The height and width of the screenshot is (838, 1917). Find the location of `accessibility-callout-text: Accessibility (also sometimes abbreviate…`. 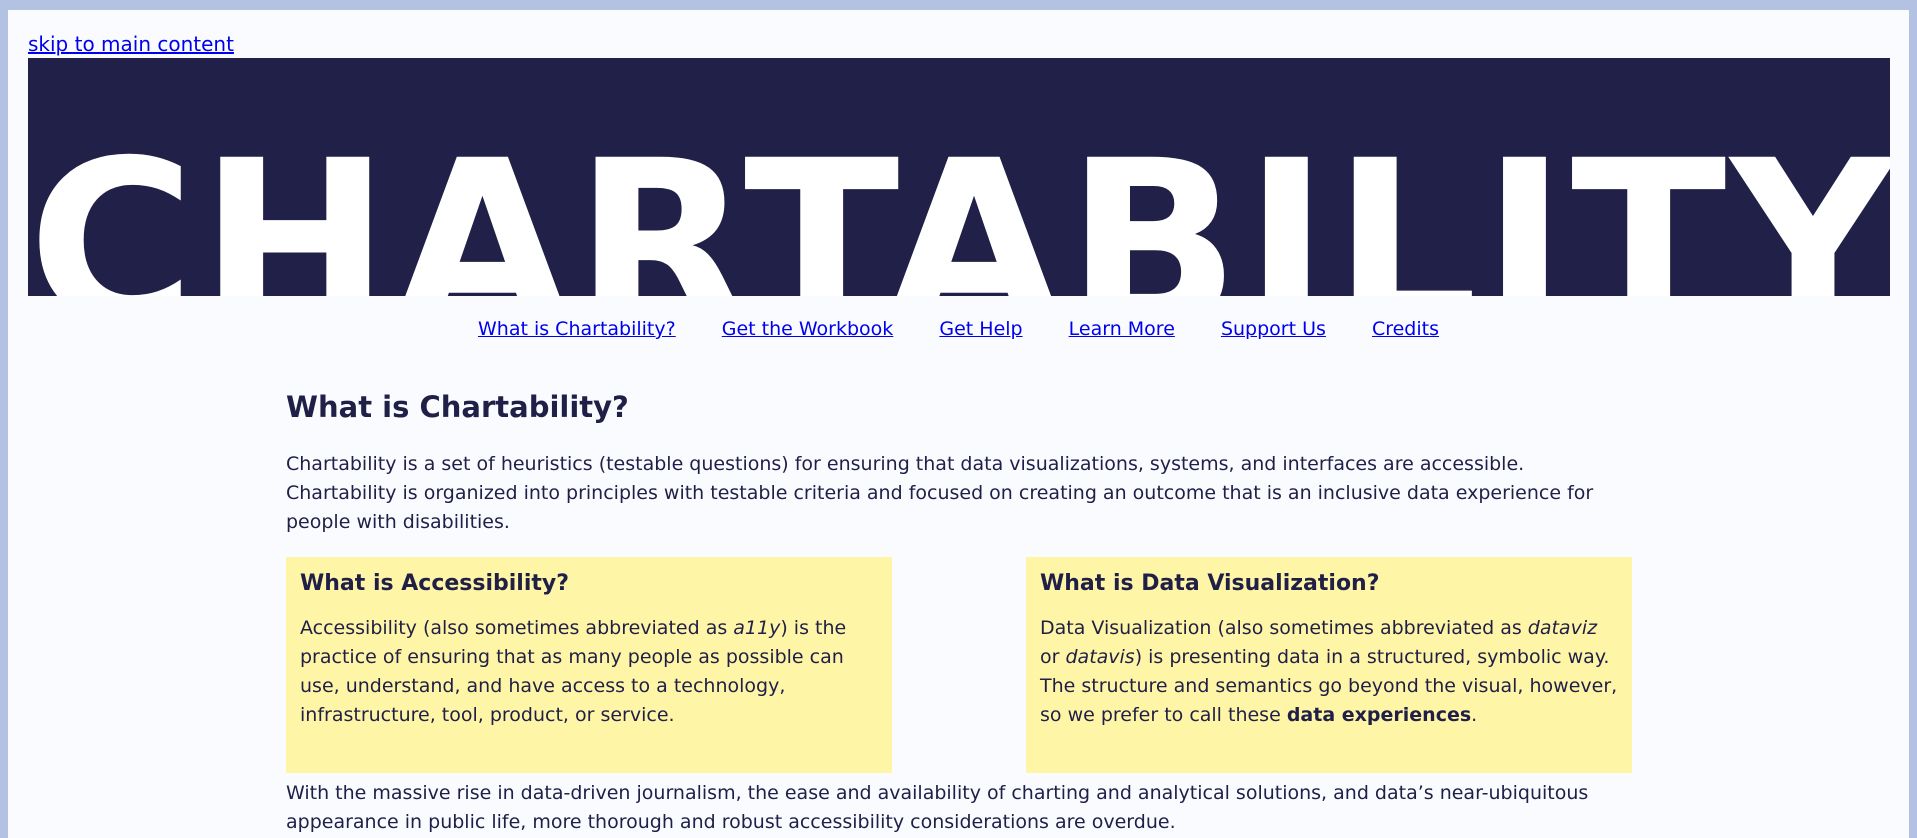

accessibility-callout-text: Accessibility (also sometimes abbreviate… is located at coordinates (573, 671).